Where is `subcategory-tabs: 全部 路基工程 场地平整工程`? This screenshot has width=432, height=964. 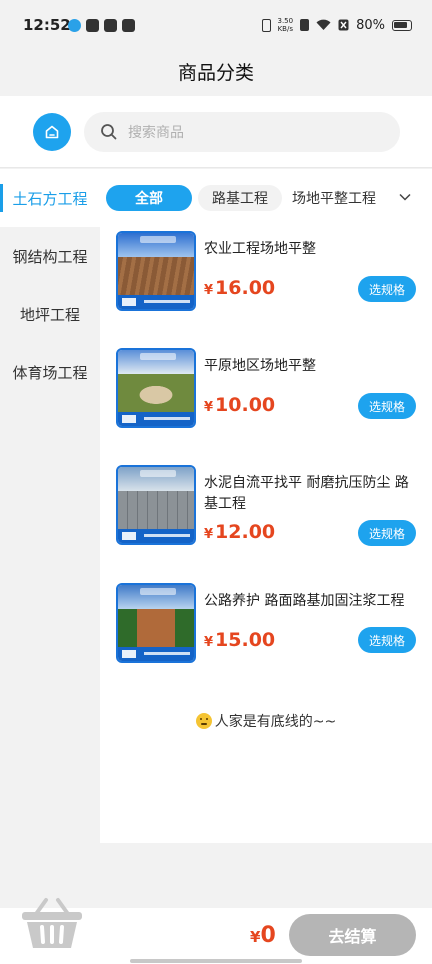 subcategory-tabs: 全部 路基工程 场地平整工程 is located at coordinates (266, 198).